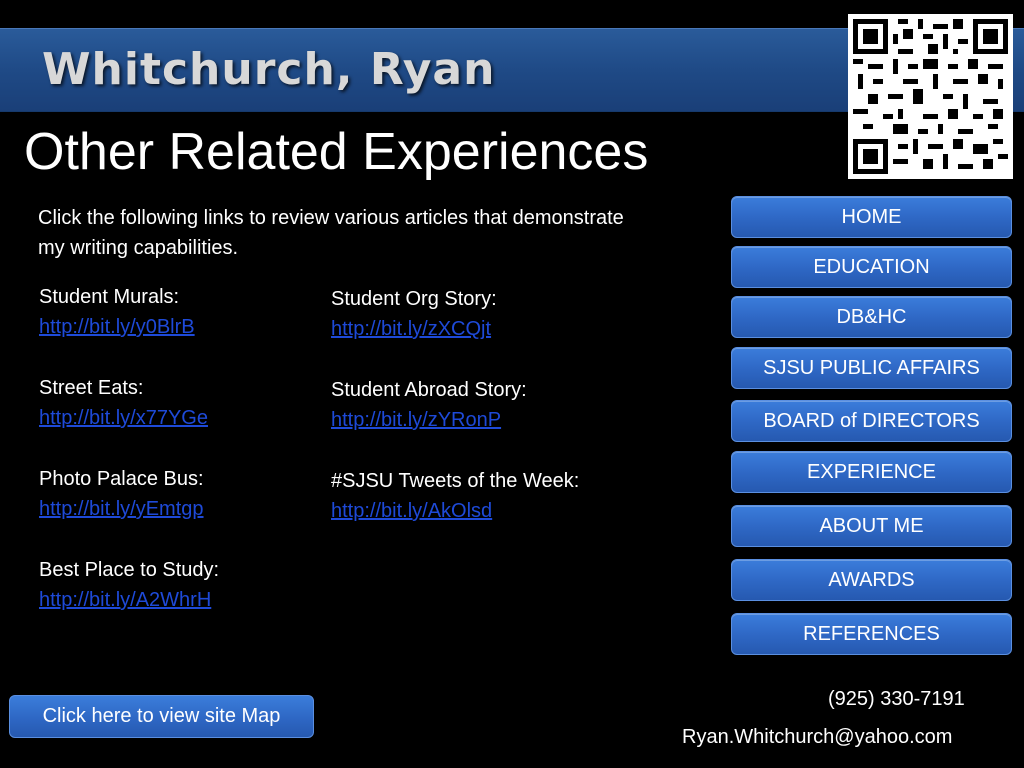 This screenshot has width=1024, height=768. What do you see at coordinates (871, 368) in the screenshot?
I see `nav-sjsu-public-affairs-button: SJSU PUBLIC AFFAIRS` at bounding box center [871, 368].